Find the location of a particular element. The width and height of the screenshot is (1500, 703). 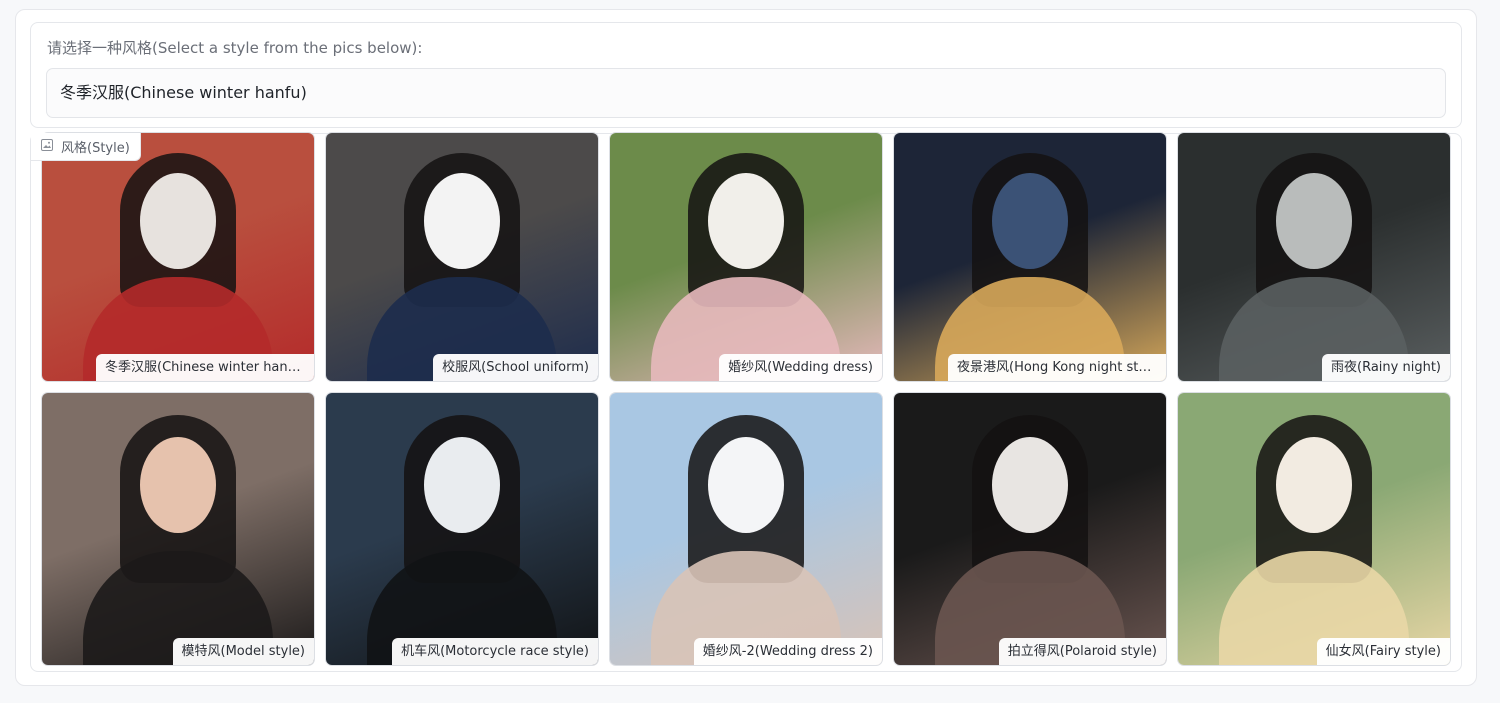

gallery-item-caption: 夜景港风(Hong Kong night style) is located at coordinates (1057, 367).